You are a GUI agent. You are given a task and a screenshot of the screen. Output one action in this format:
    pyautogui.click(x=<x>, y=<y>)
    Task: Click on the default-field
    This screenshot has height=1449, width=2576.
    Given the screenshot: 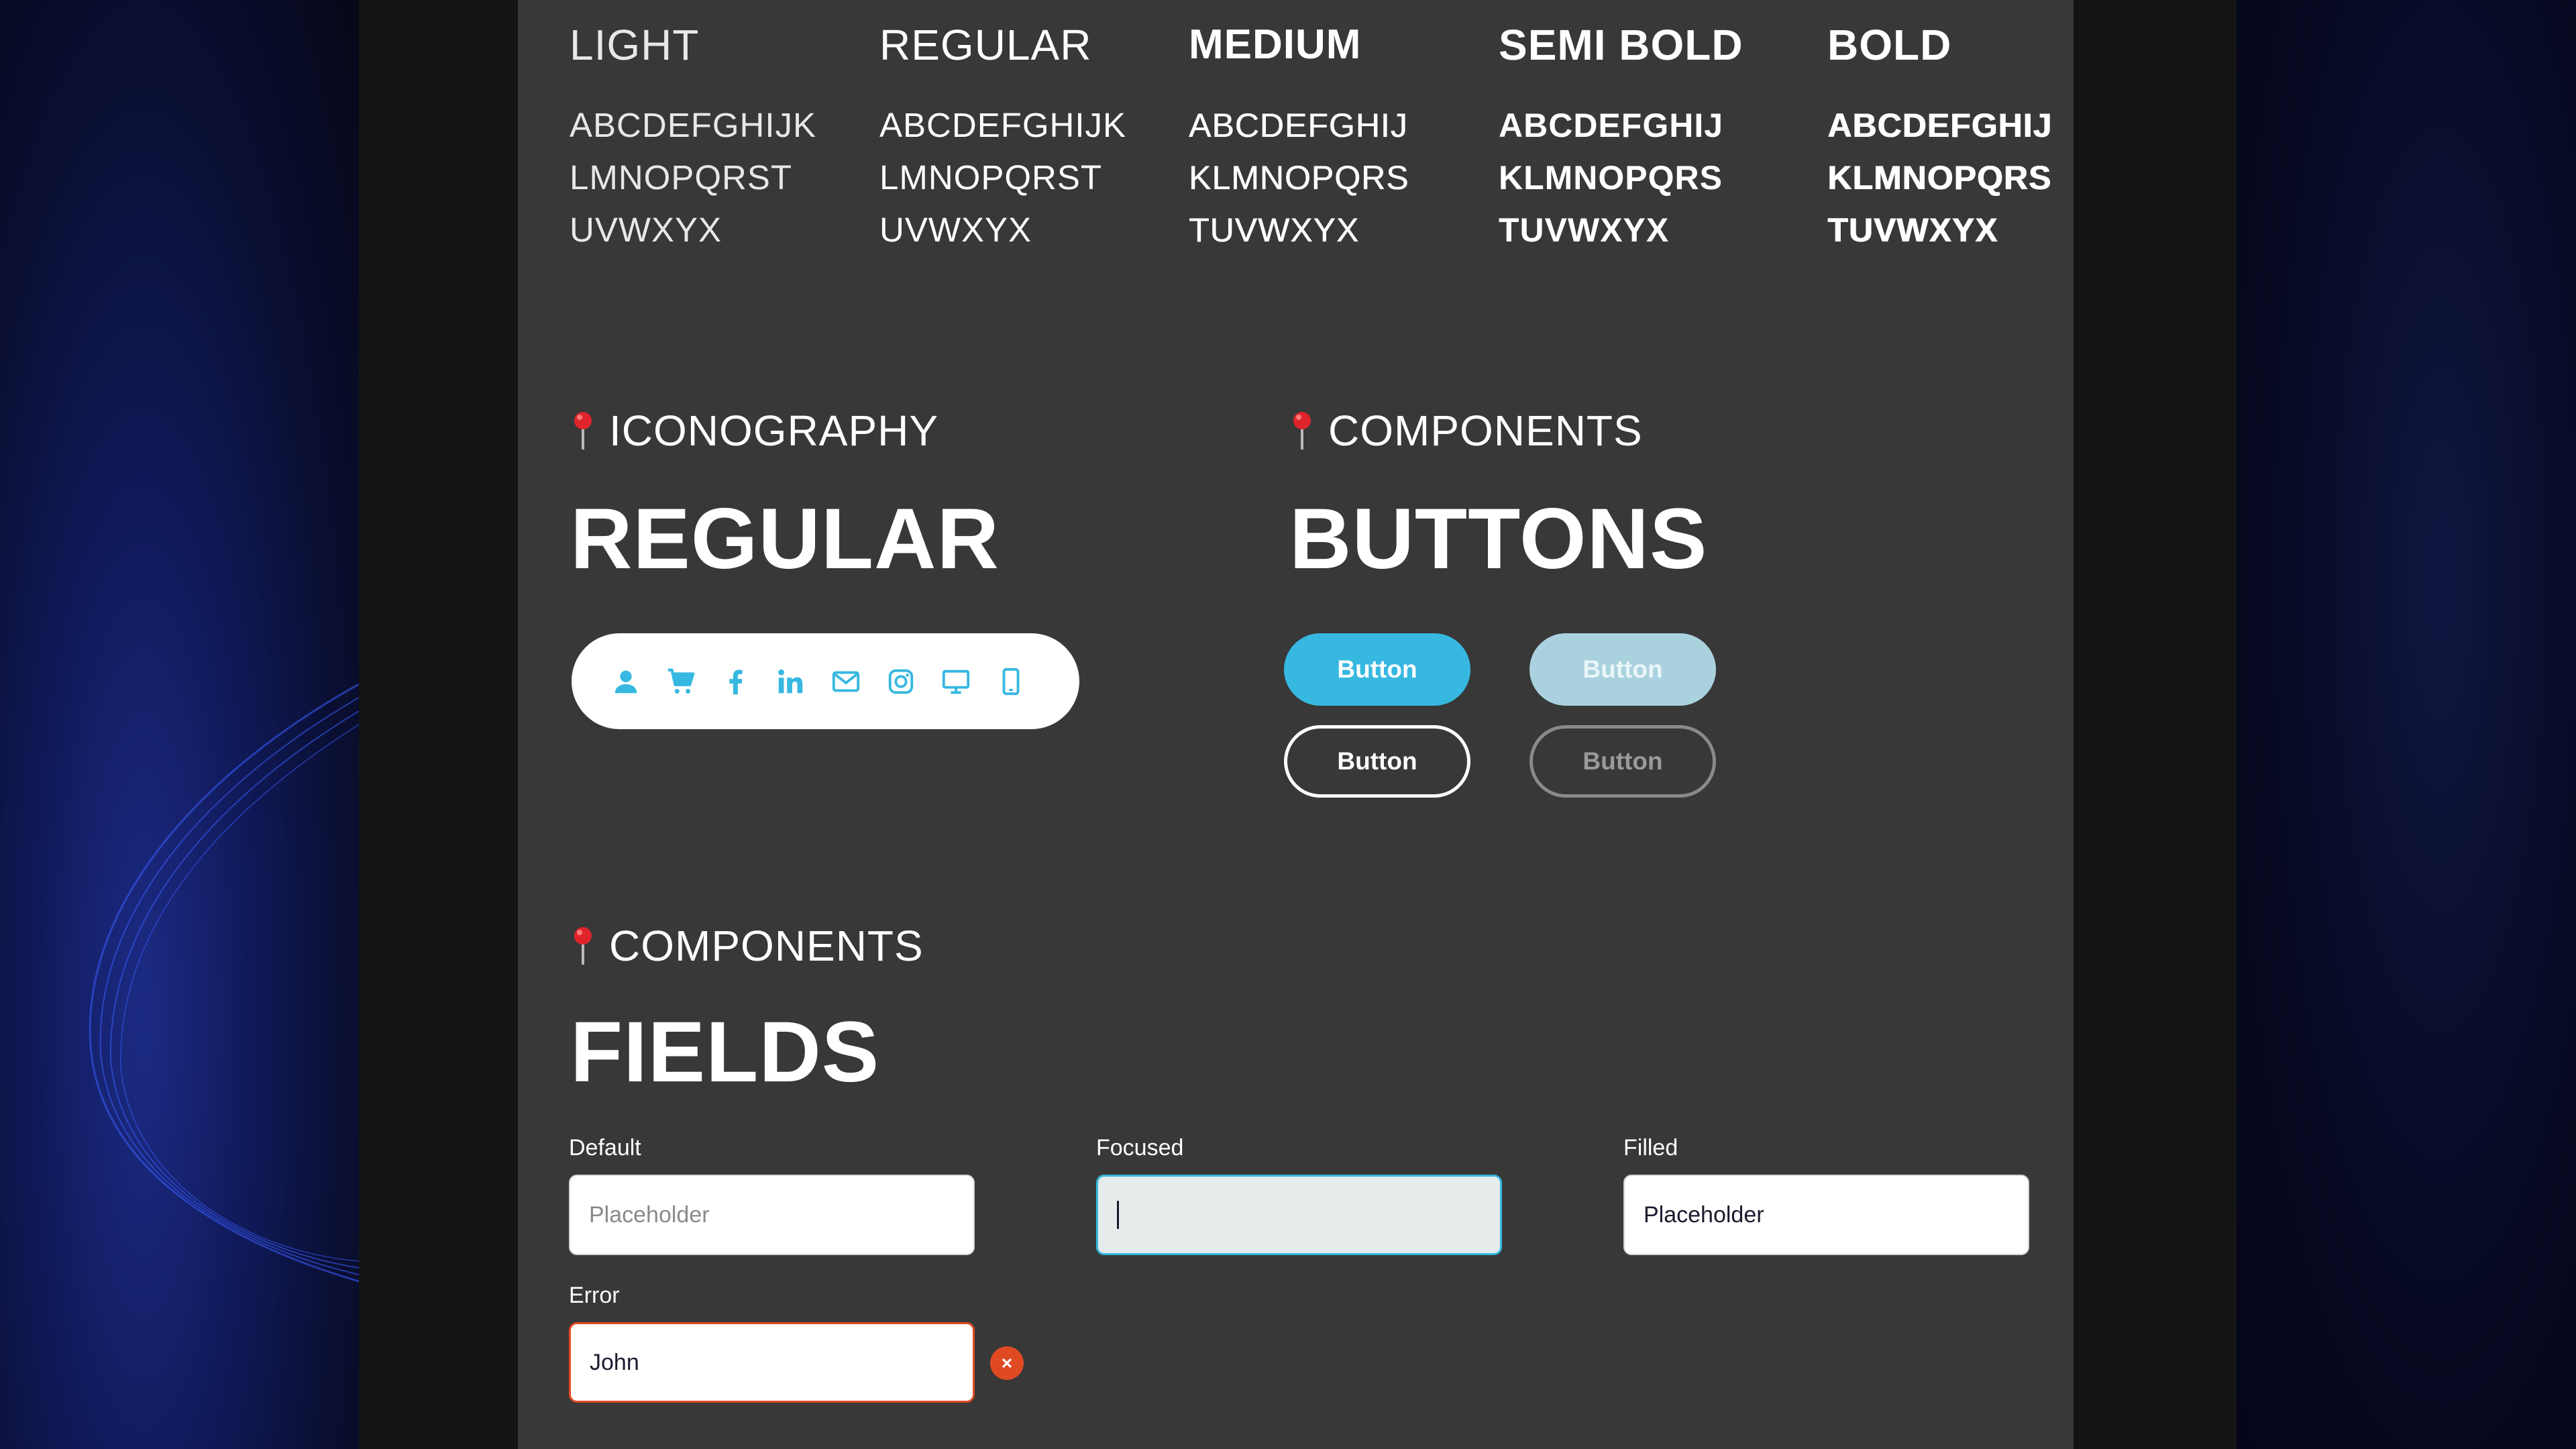 What is the action you would take?
    pyautogui.click(x=772, y=1215)
    